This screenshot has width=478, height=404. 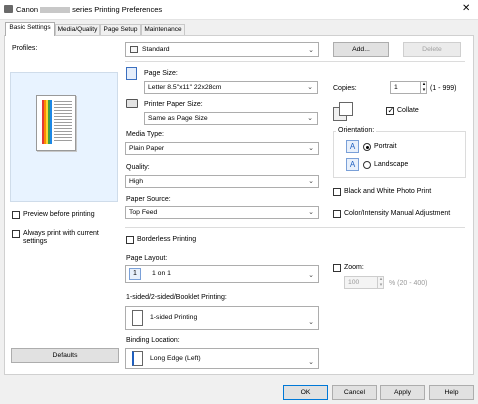 I want to click on preview-page-content, so click(x=57, y=122).